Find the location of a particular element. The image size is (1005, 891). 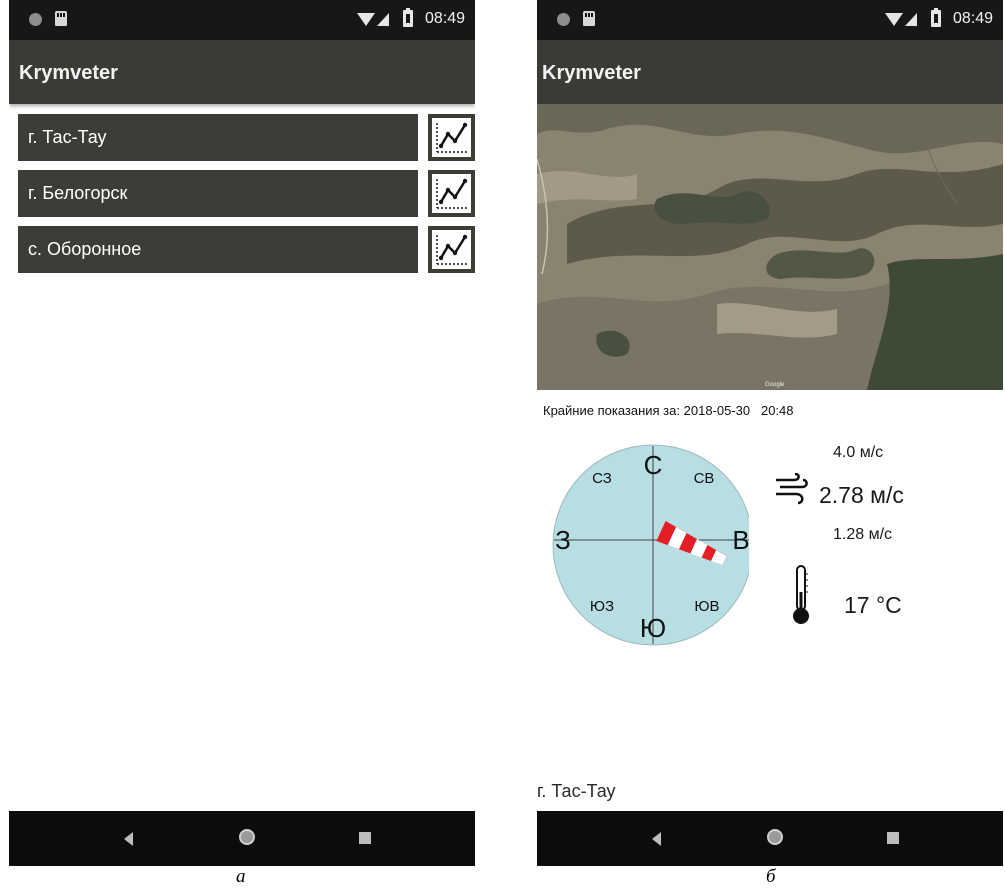

chart-button-belogorsk is located at coordinates (451, 193).